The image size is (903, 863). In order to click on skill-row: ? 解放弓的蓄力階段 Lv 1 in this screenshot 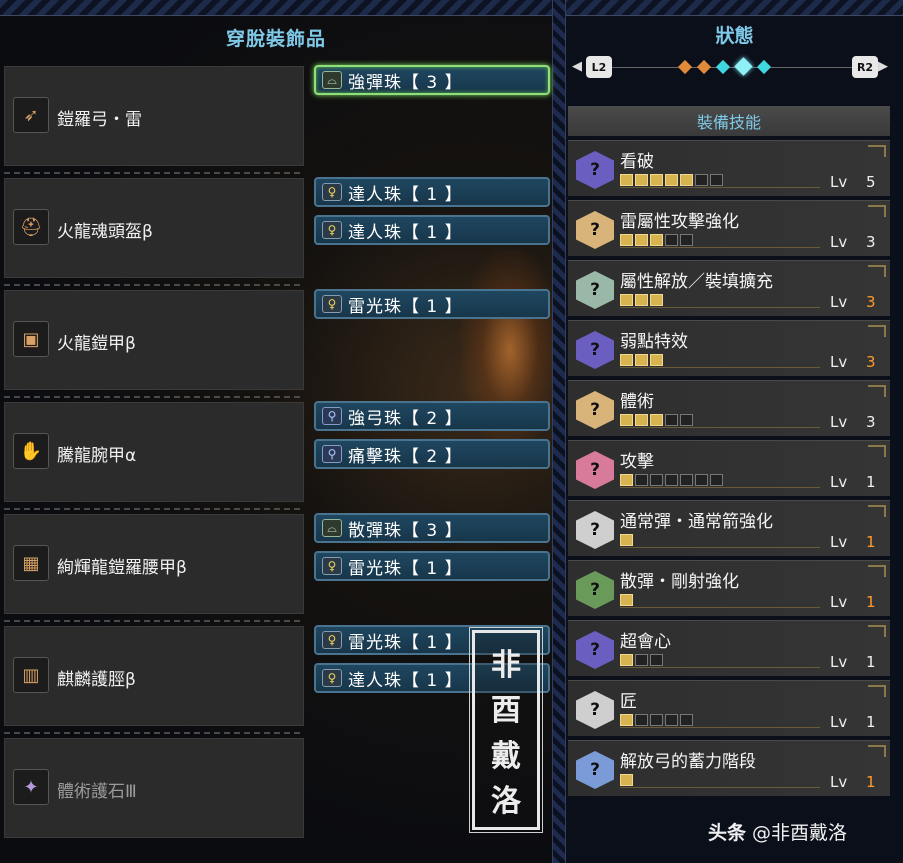, I will do `click(729, 768)`.